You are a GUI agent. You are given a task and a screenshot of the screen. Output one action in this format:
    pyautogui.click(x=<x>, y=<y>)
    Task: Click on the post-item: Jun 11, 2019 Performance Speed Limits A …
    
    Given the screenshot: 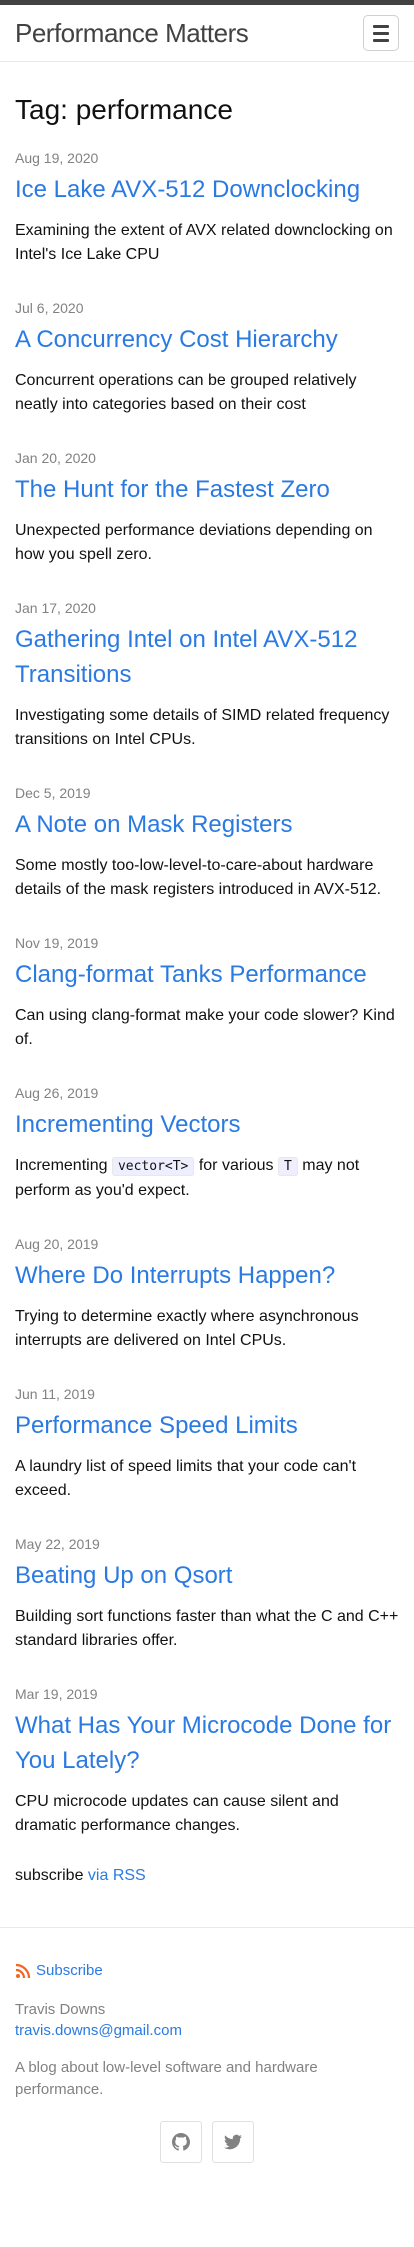 What is the action you would take?
    pyautogui.click(x=207, y=1444)
    